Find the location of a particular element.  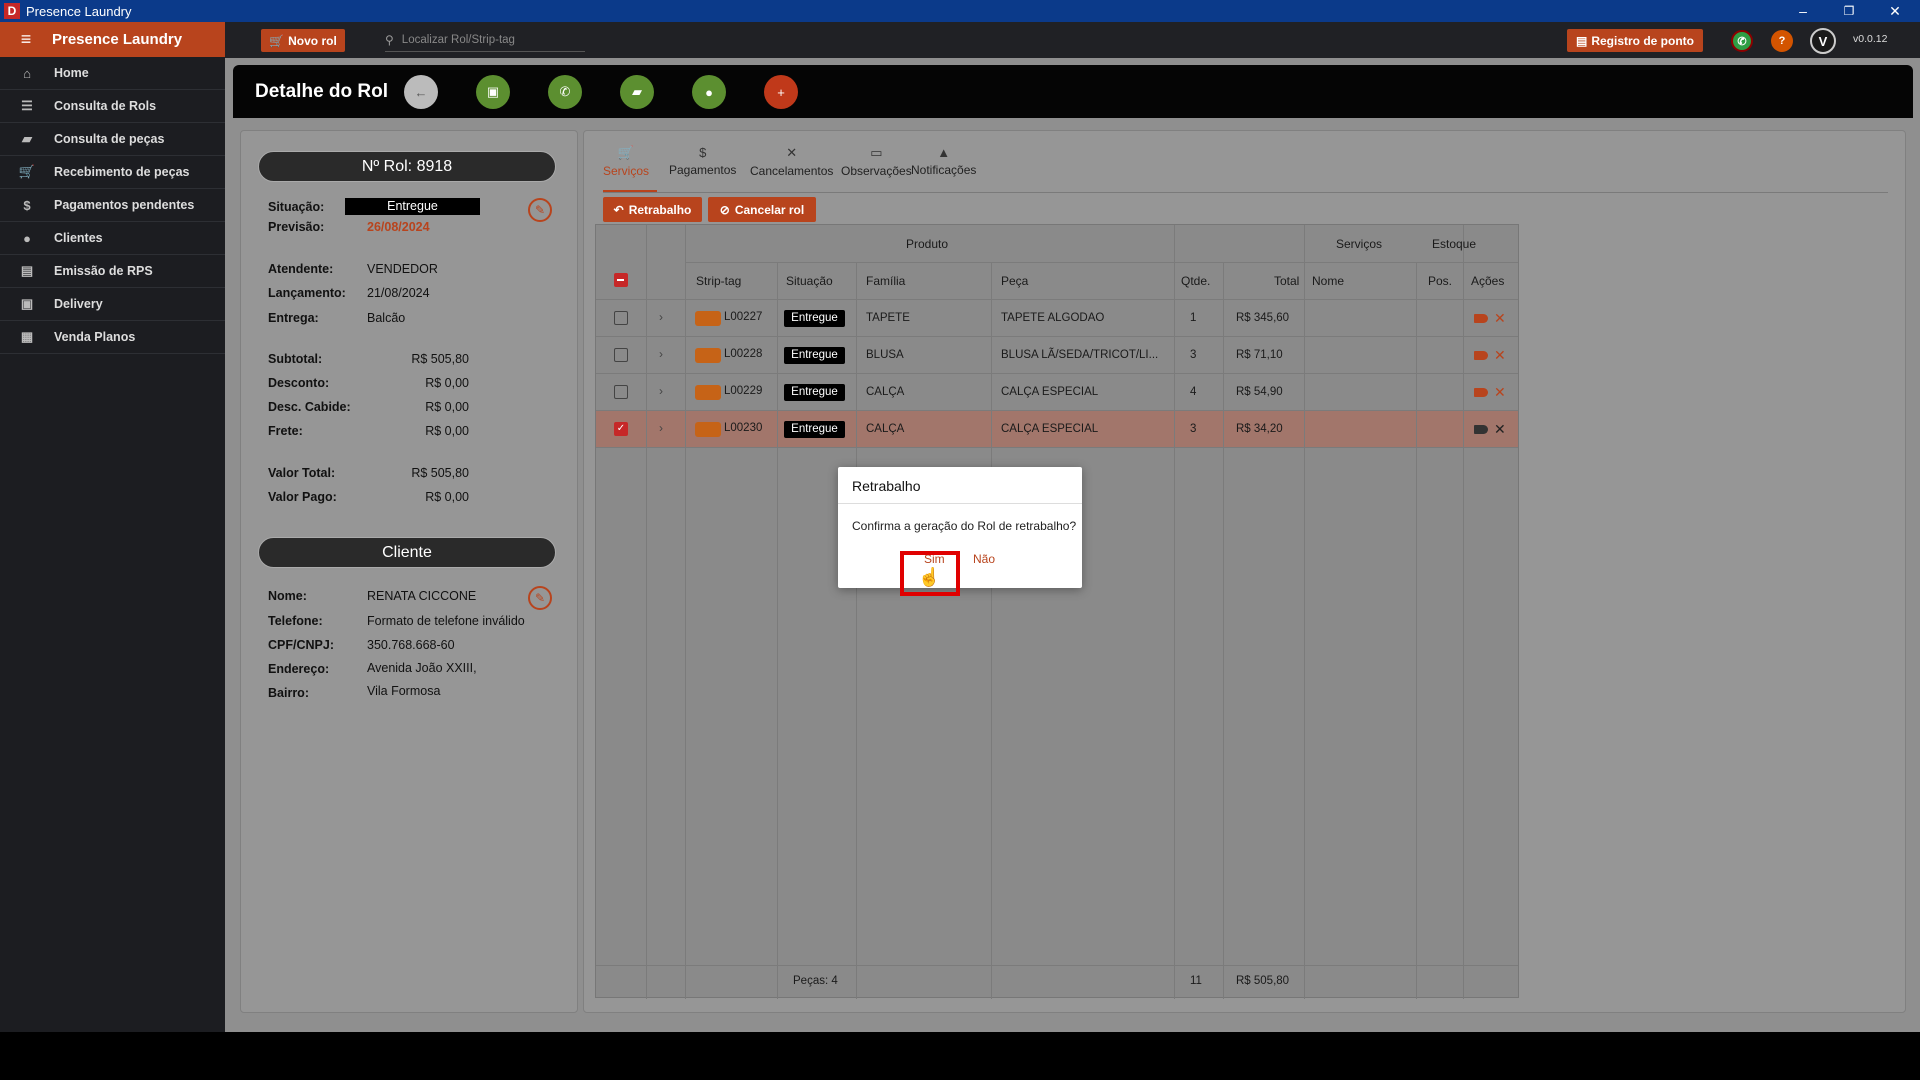

sidebar-item-7: ▣ Delivery is located at coordinates (112, 304).